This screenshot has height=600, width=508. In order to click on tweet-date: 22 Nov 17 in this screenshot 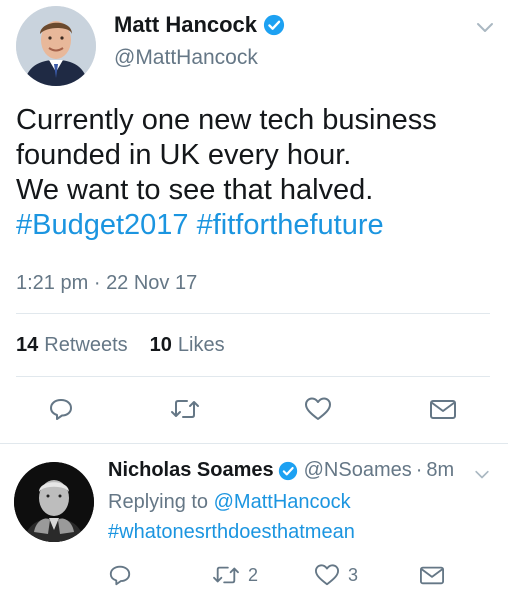, I will do `click(152, 283)`.